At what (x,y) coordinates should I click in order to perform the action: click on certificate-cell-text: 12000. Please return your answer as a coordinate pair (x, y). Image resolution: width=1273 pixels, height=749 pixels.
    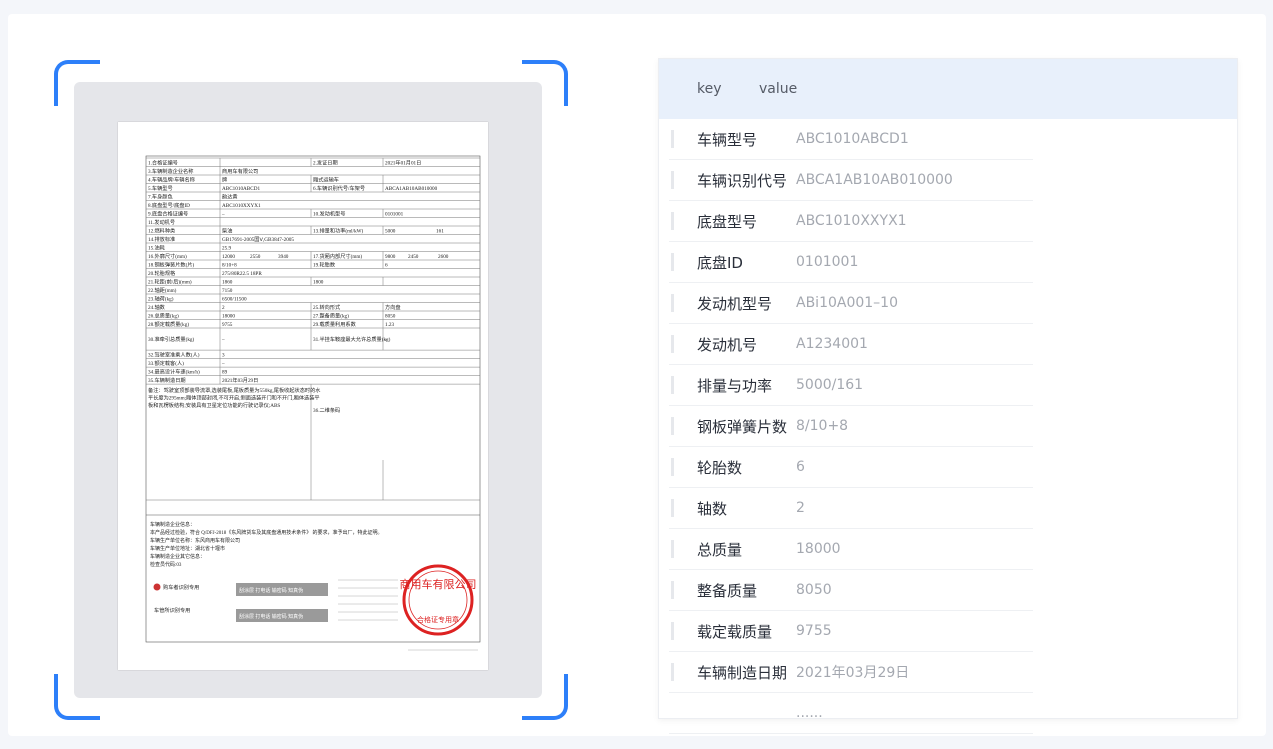
    Looking at the image, I should click on (228, 257).